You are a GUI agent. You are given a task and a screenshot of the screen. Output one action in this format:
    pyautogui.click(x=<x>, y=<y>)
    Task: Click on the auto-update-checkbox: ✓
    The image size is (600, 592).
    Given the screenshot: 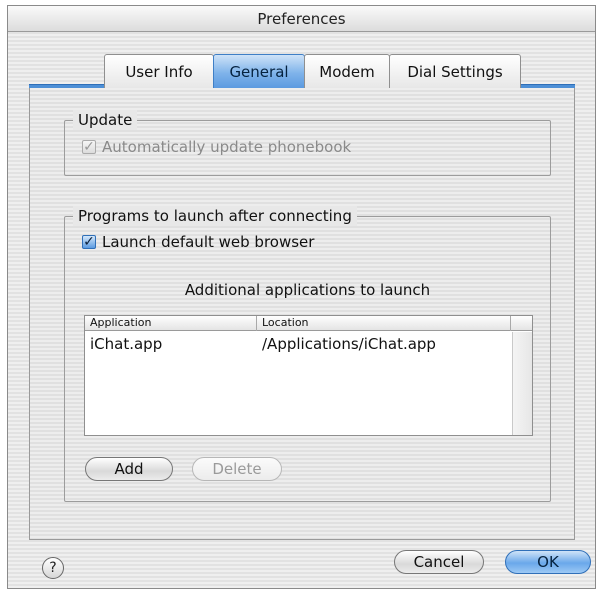 What is the action you would take?
    pyautogui.click(x=89, y=147)
    